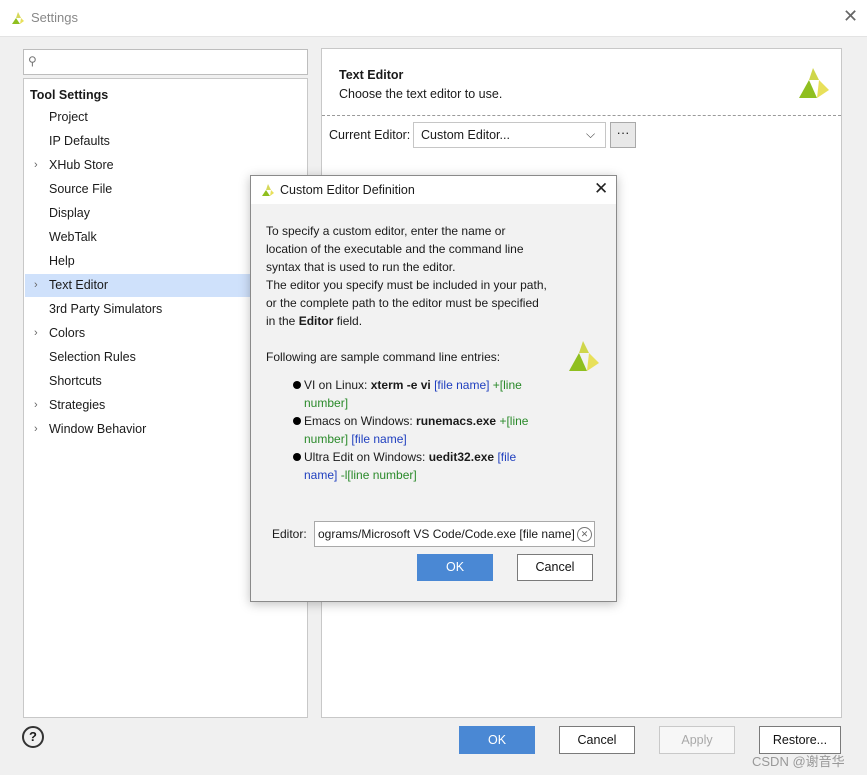 This screenshot has width=867, height=775. I want to click on tree-item: Source File, so click(137, 189).